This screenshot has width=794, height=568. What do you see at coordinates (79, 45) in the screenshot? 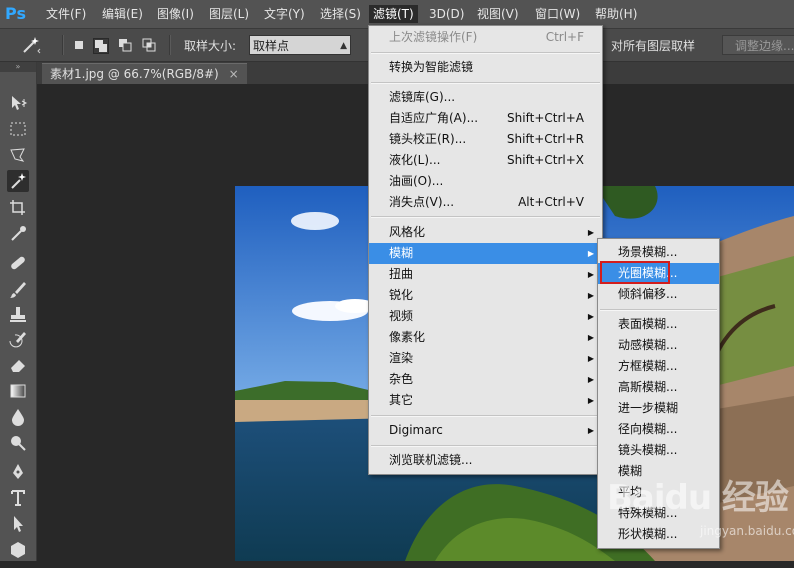
I see `new-selection-button` at bounding box center [79, 45].